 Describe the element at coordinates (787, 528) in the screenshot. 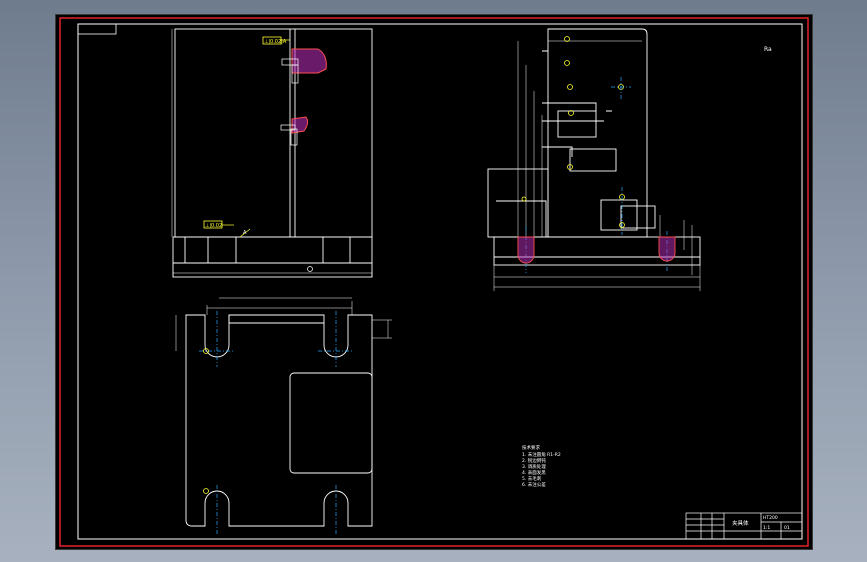

I see `title-block-sheet: 01` at that location.